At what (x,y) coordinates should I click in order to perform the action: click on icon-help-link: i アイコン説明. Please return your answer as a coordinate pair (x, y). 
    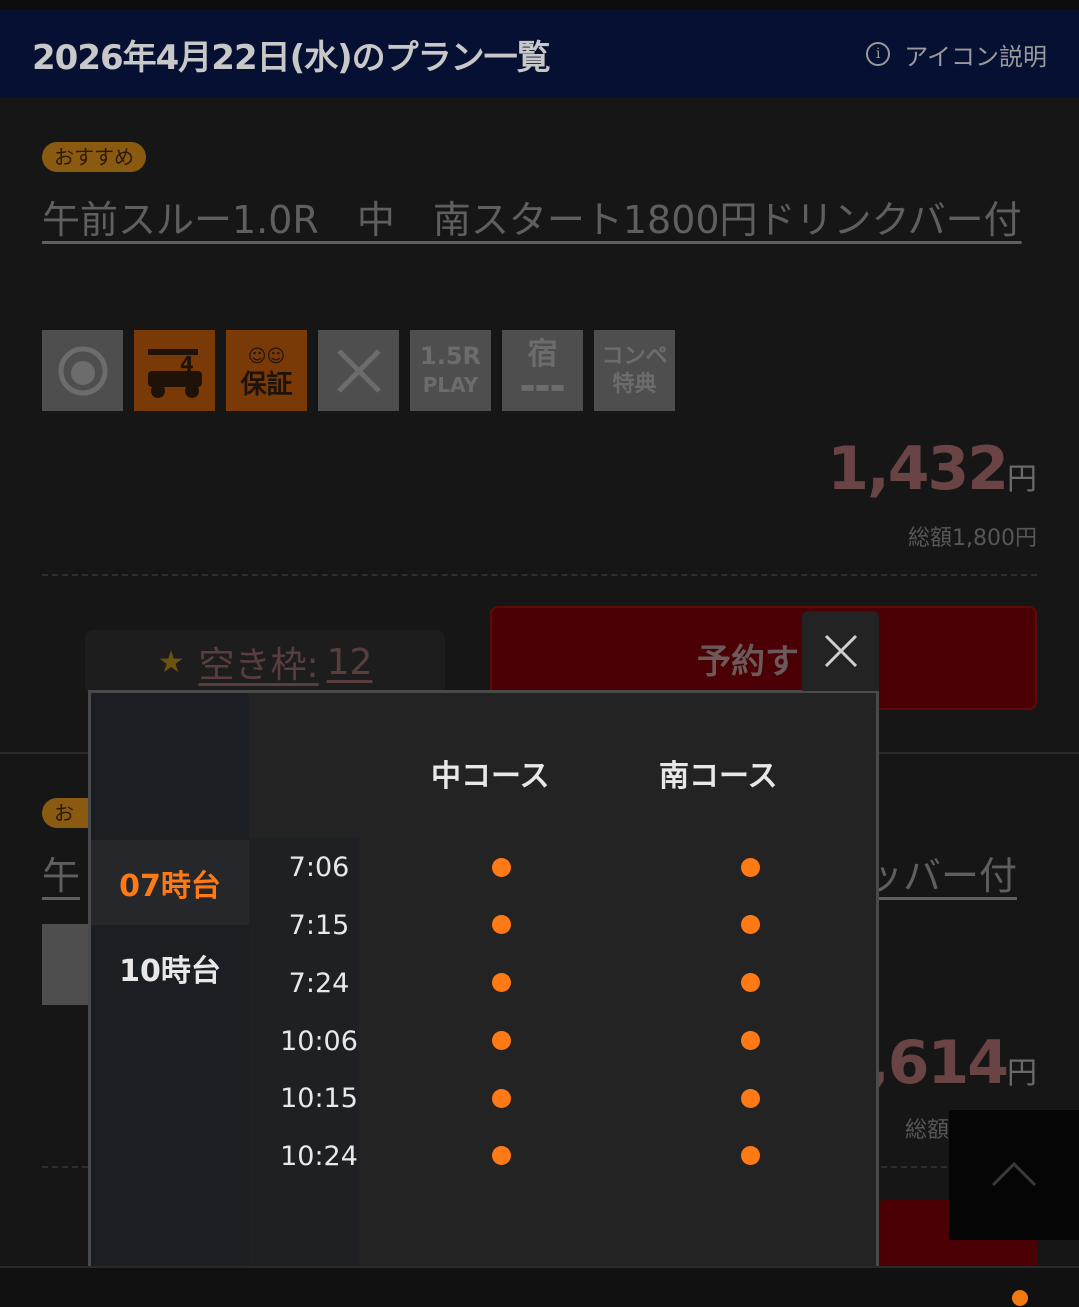
    Looking at the image, I should click on (956, 54).